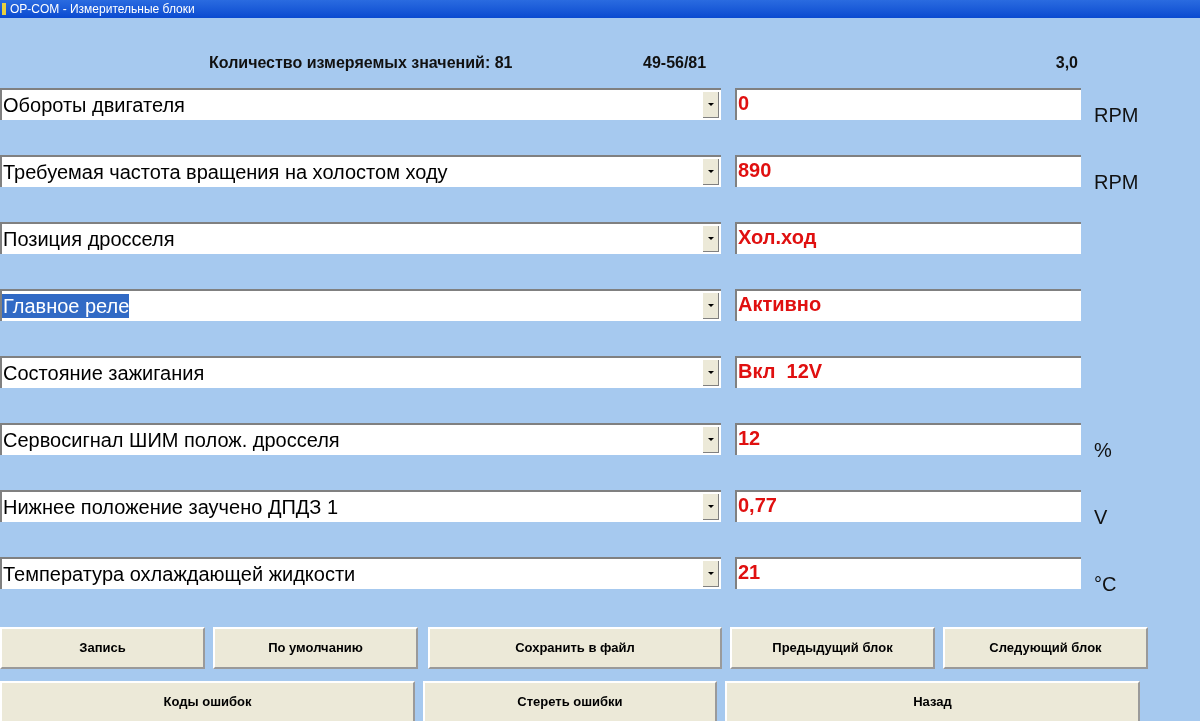  I want to click on value-field: 21, so click(908, 573).